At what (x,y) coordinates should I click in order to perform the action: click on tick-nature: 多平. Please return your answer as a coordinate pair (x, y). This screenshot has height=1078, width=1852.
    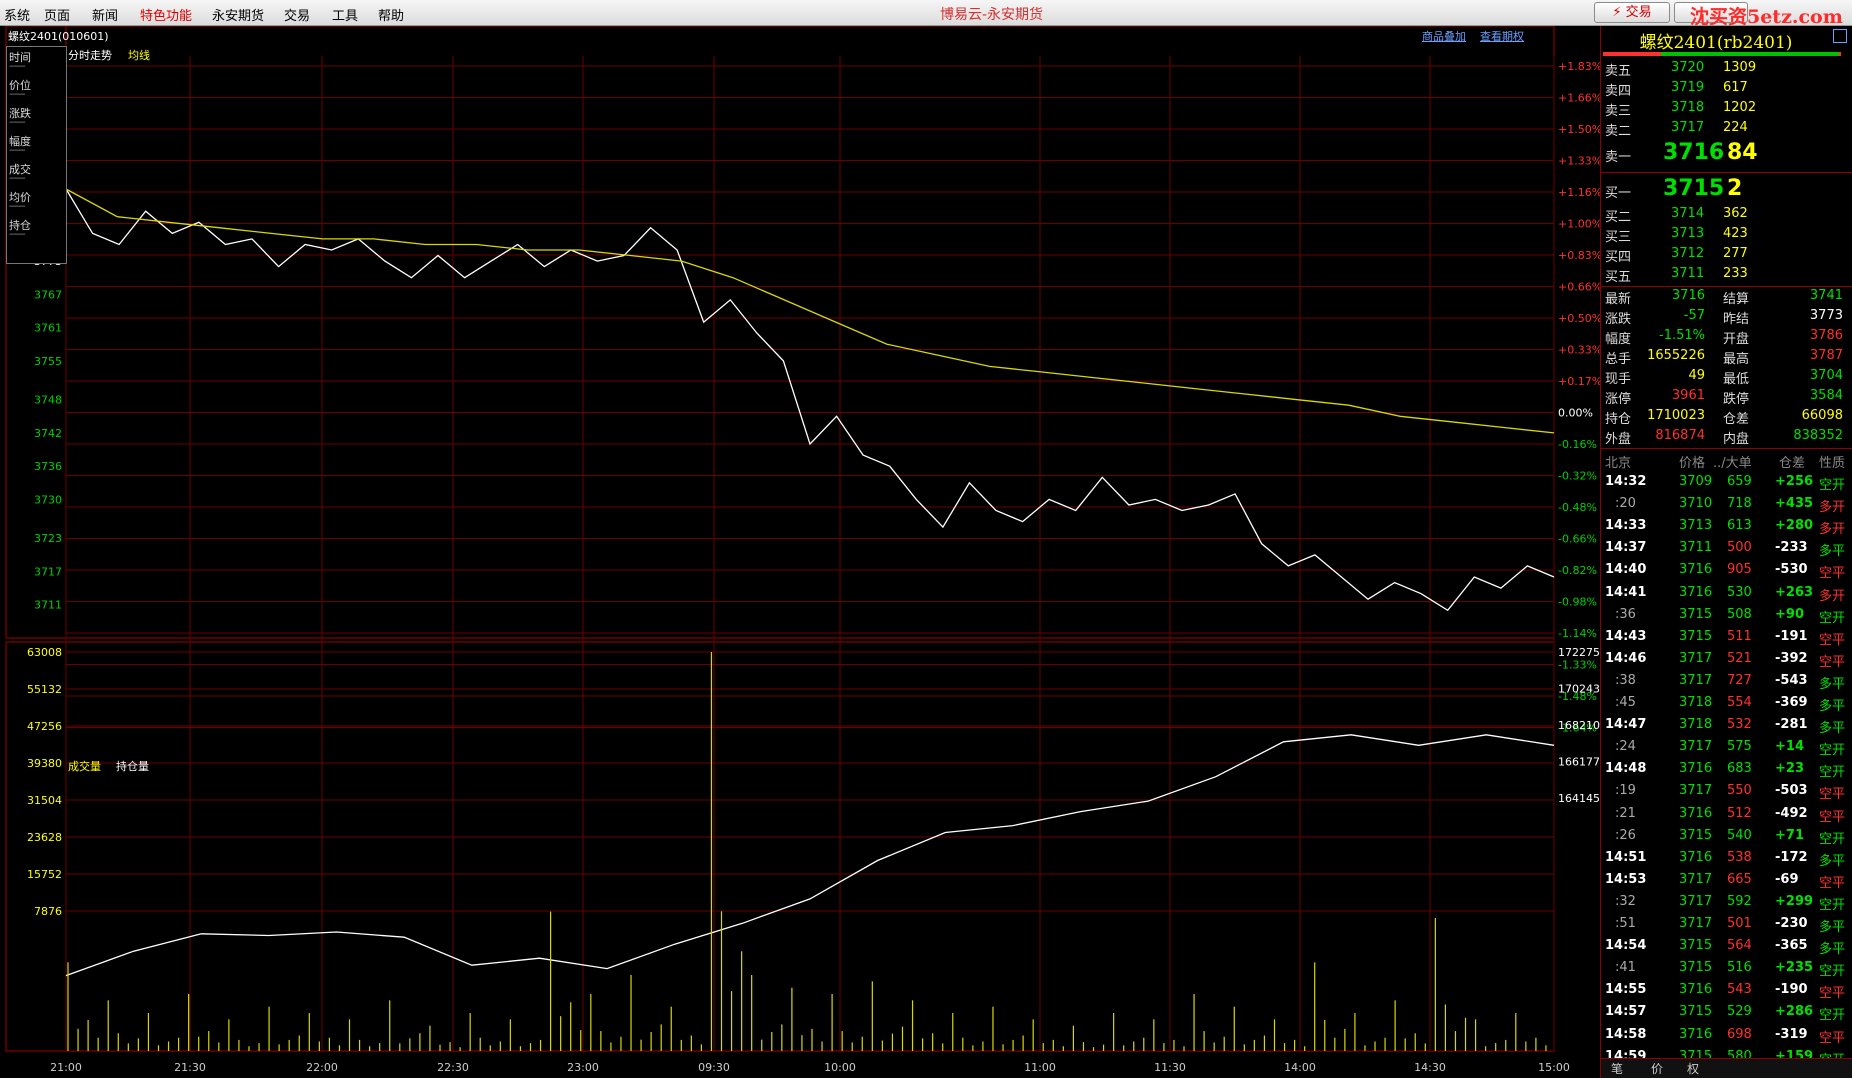
    Looking at the image, I should click on (1832, 950).